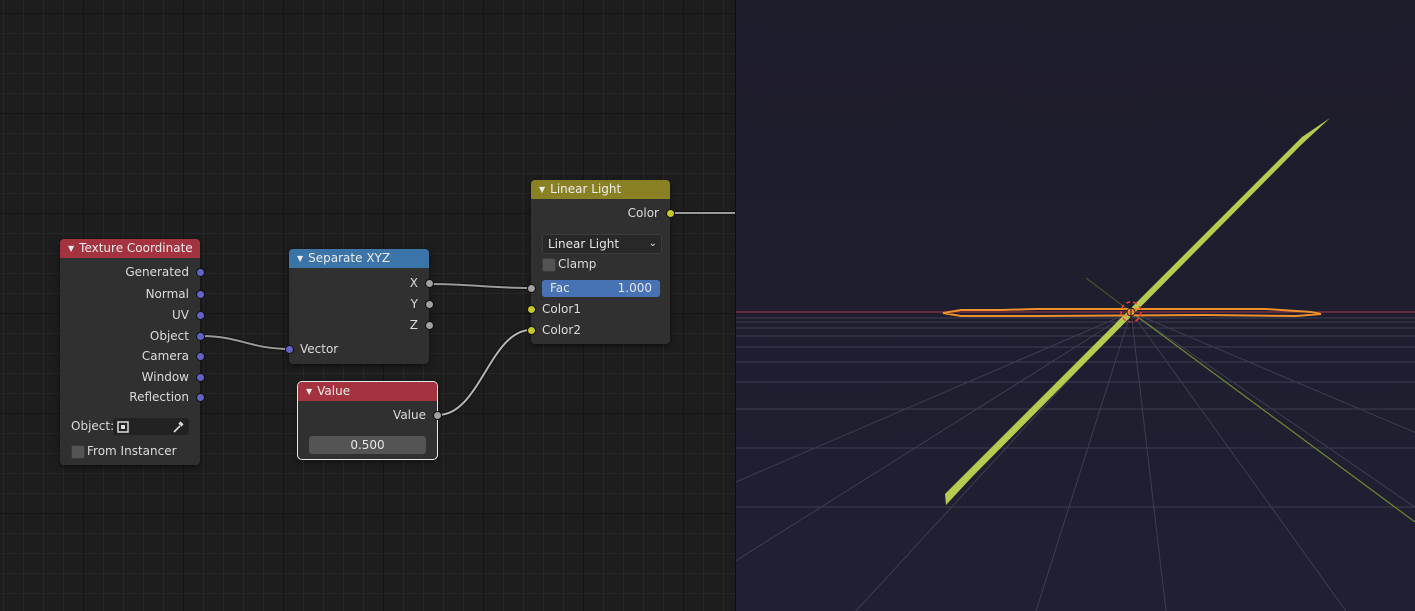 The height and width of the screenshot is (611, 1415). I want to click on input-vector: Vector, so click(319, 349).